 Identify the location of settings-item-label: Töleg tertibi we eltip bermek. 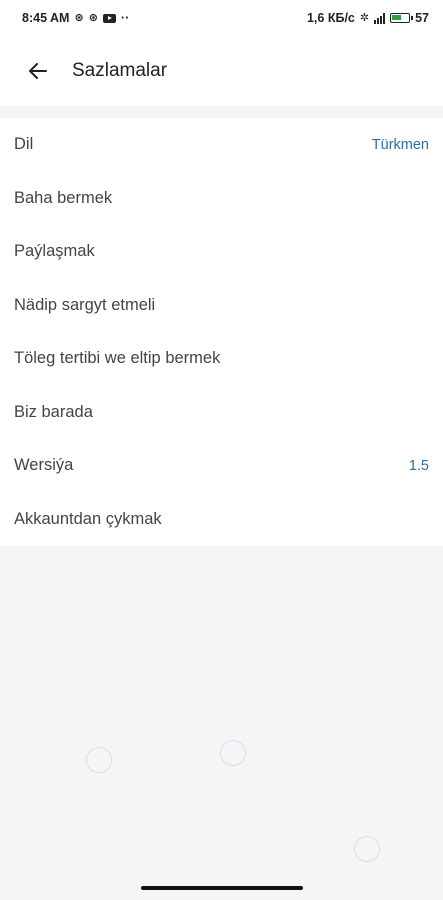
(117, 358).